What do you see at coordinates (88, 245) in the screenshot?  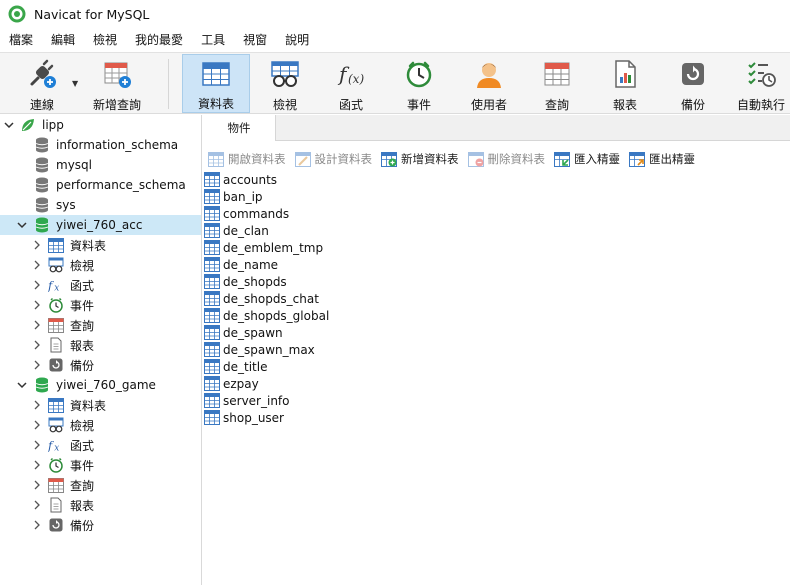 I see `tree-item-label: 資料表` at bounding box center [88, 245].